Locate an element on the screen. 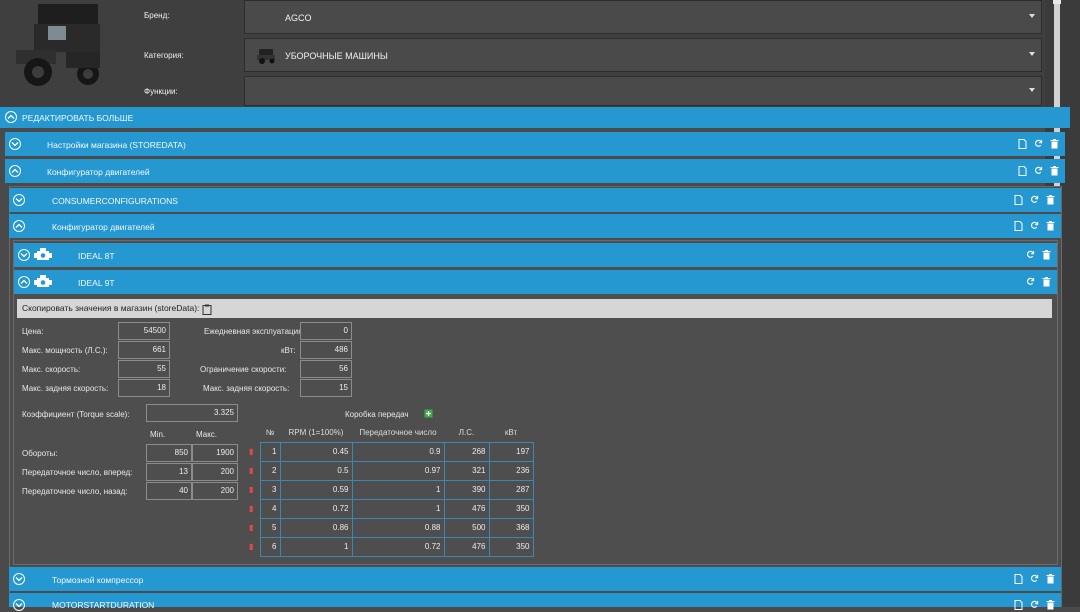 The image size is (1080, 612). section-label: MOTORSTARTDURATION is located at coordinates (103, 605).